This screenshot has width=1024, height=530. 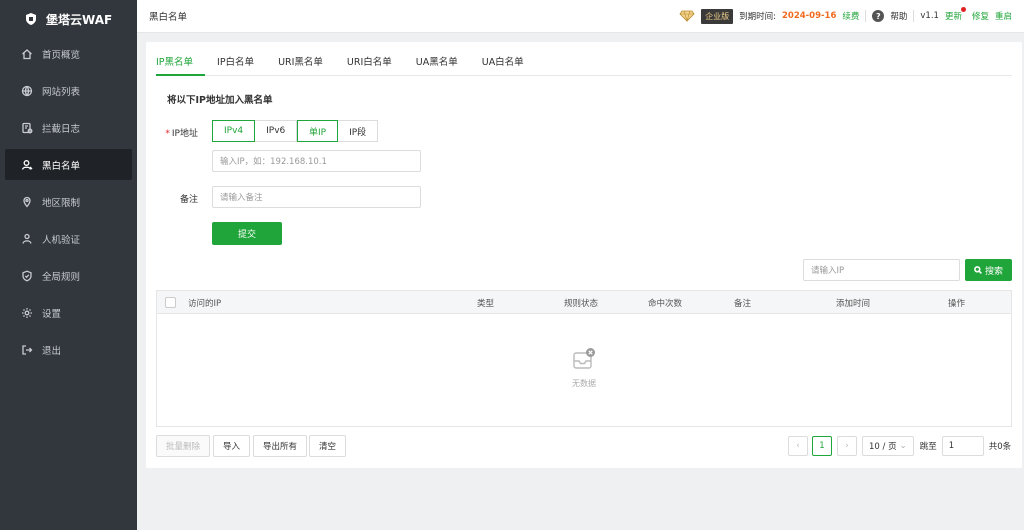 What do you see at coordinates (300, 64) in the screenshot?
I see `tab-uri-blacklist: URI黑名单` at bounding box center [300, 64].